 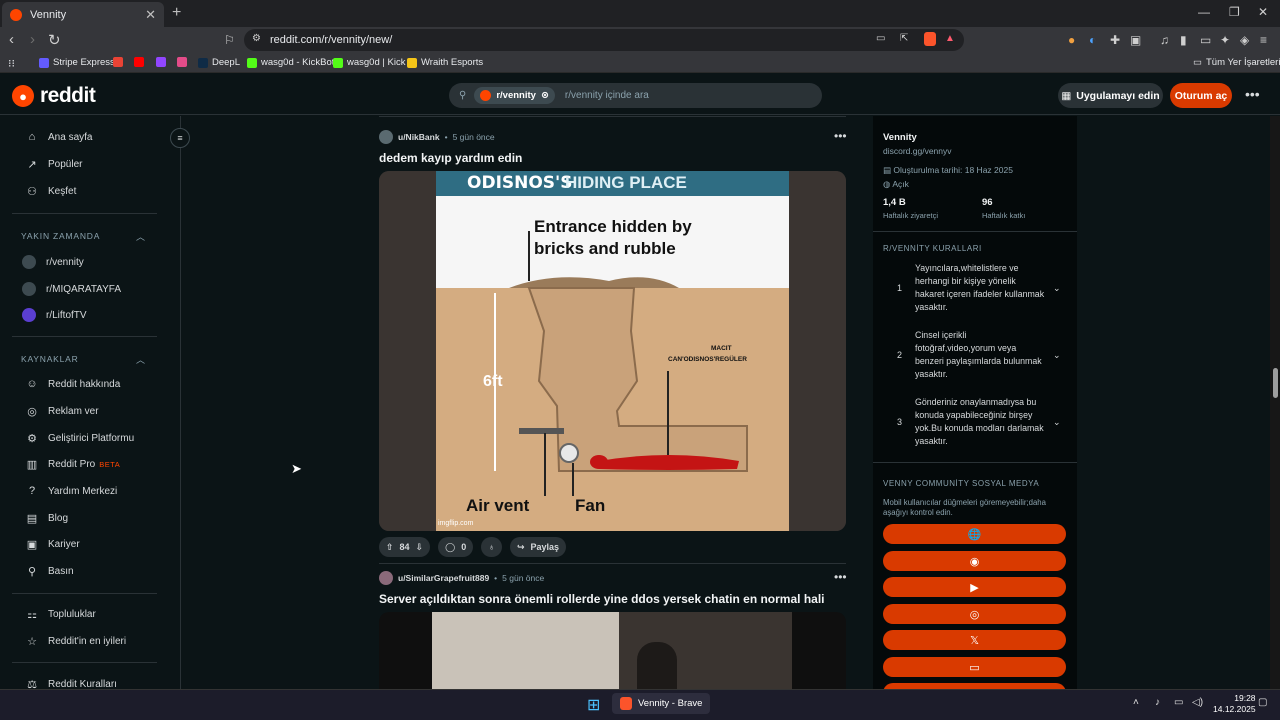 What do you see at coordinates (229, 40) in the screenshot?
I see `bookmark-icon: ⚐` at bounding box center [229, 40].